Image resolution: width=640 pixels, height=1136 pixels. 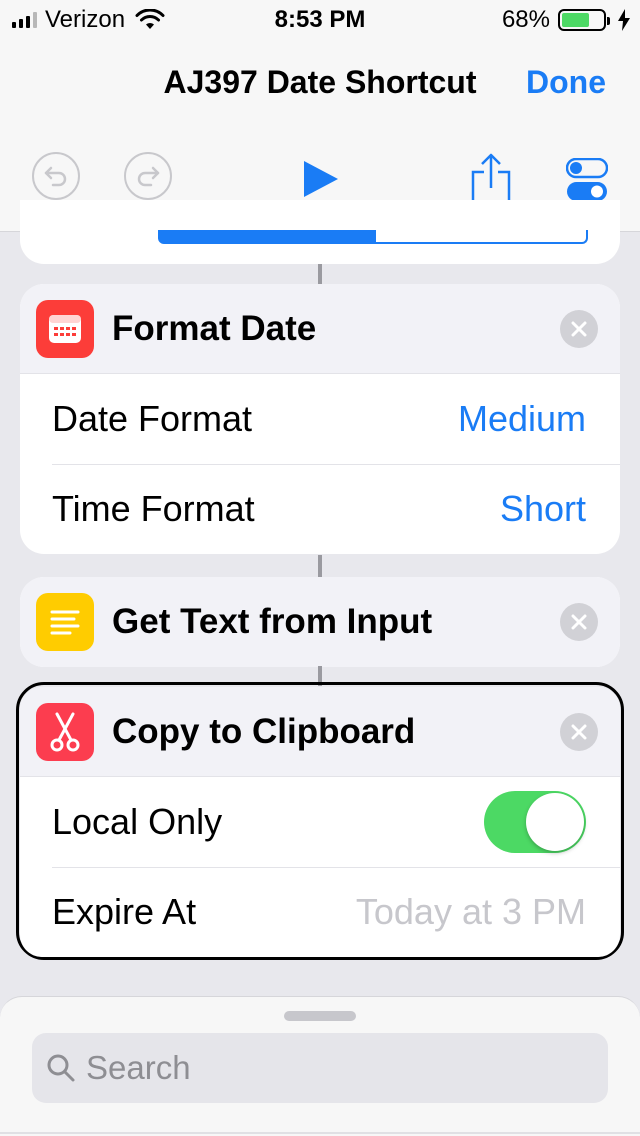 What do you see at coordinates (320, 1133) in the screenshot?
I see `divider` at bounding box center [320, 1133].